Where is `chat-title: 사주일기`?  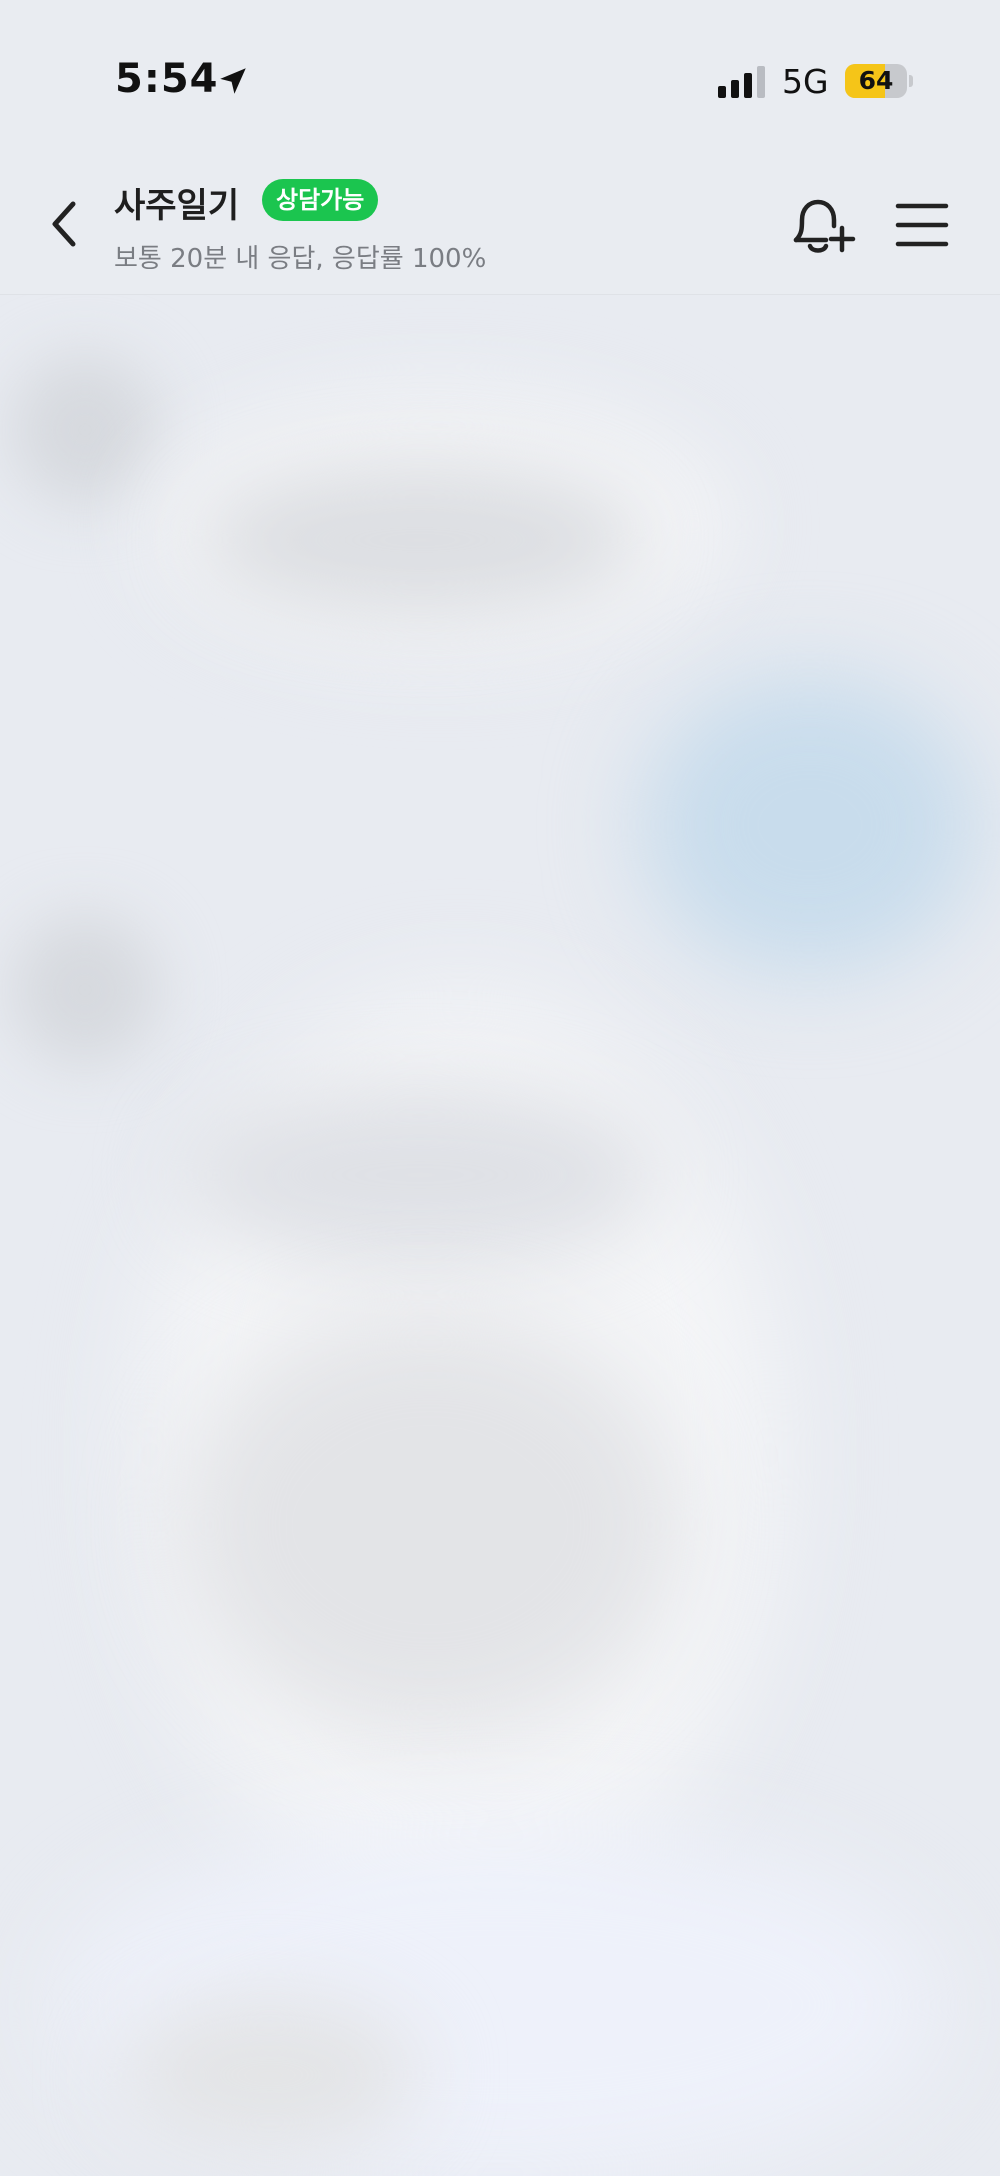
chat-title: 사주일기 is located at coordinates (177, 206).